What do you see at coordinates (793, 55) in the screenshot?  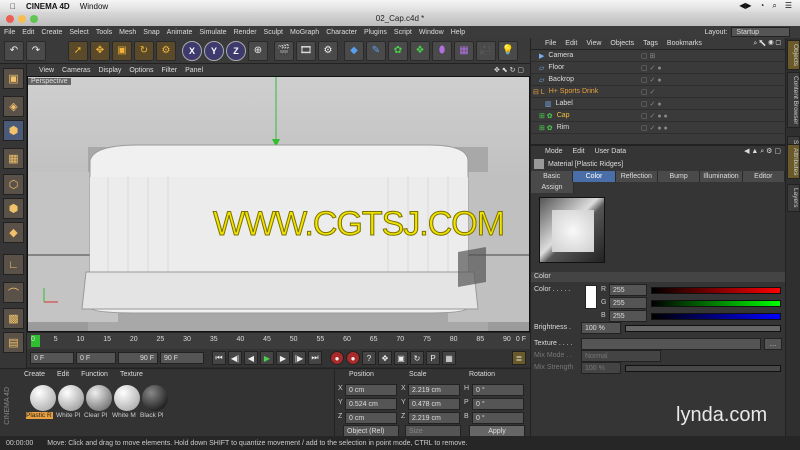 I see `sidetab-objects: Objects` at bounding box center [793, 55].